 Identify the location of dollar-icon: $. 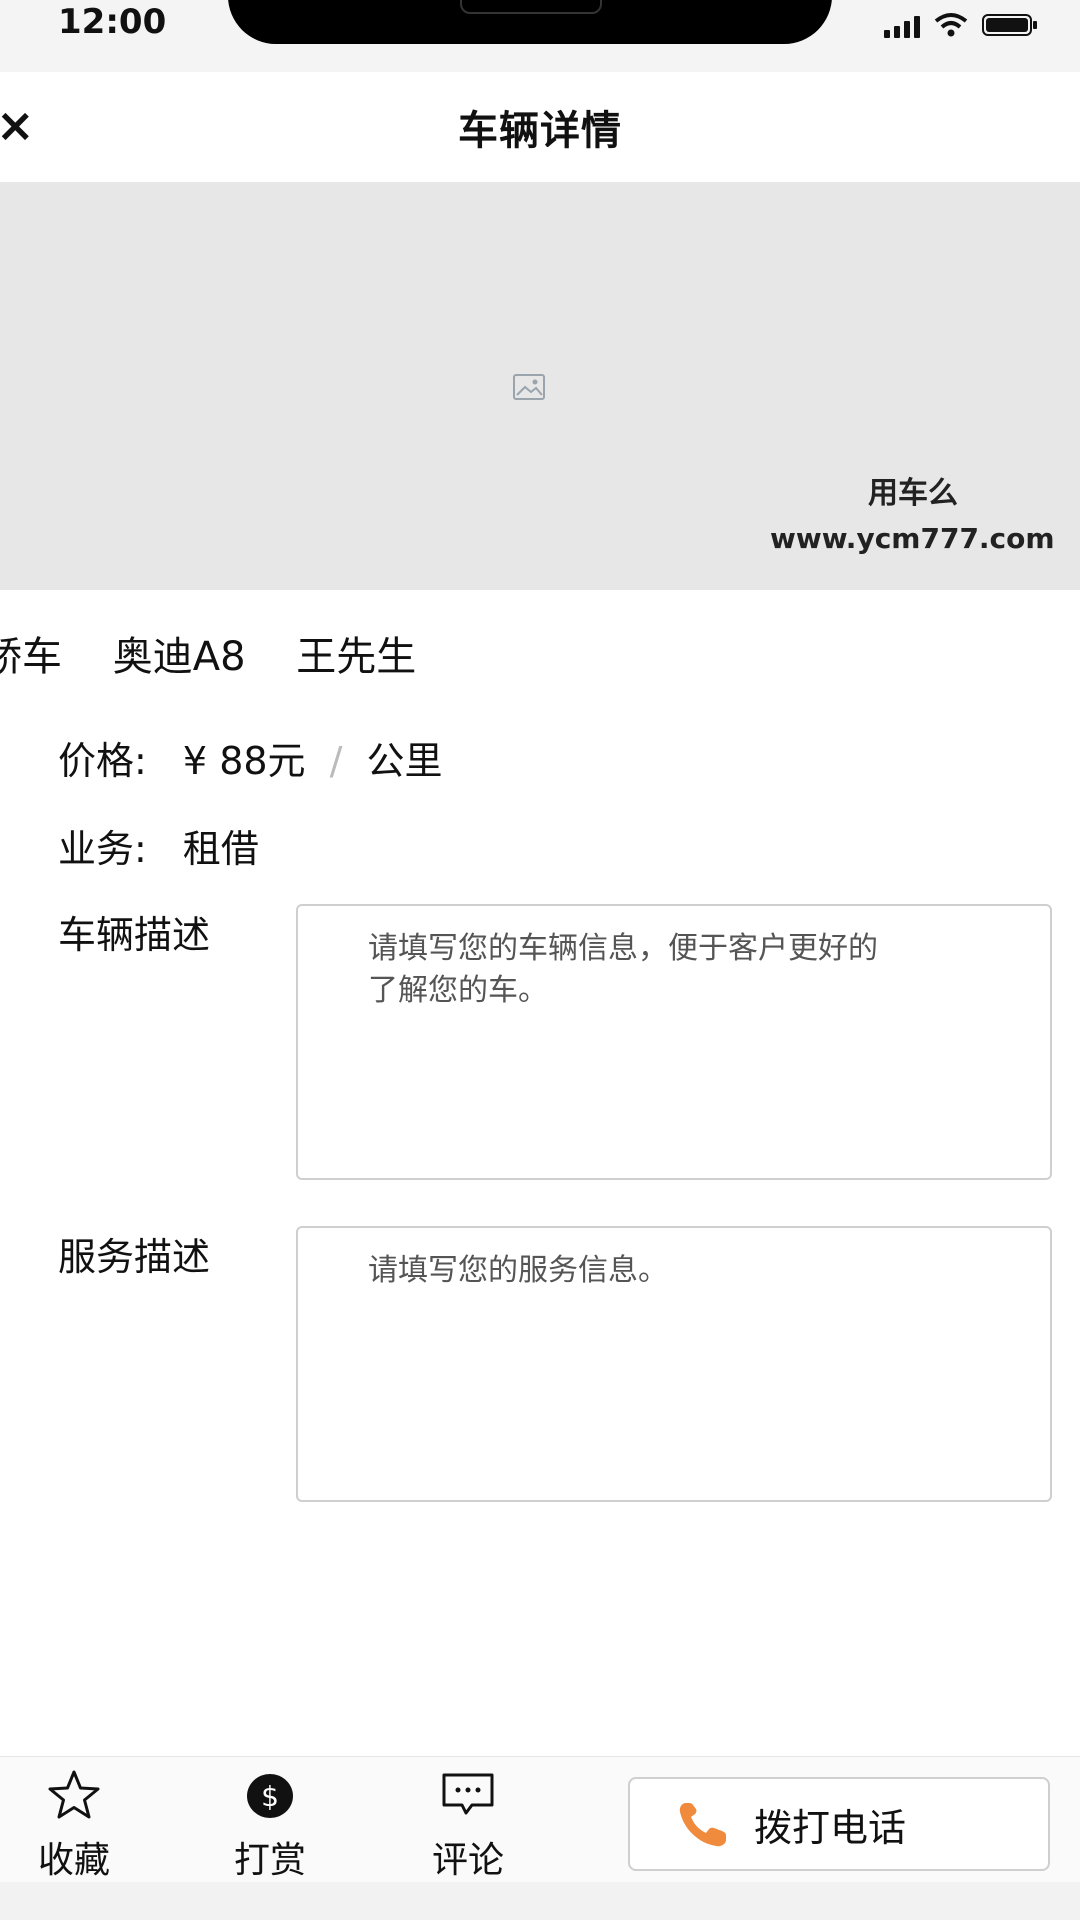
(270, 1796).